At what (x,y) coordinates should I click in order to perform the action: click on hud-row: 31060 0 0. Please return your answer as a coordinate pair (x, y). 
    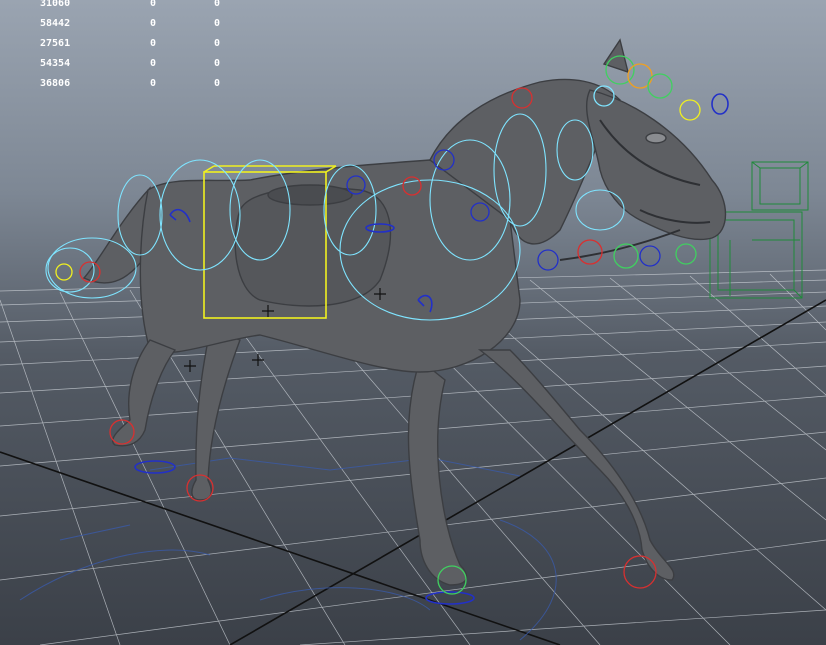
    Looking at the image, I should click on (130, 7).